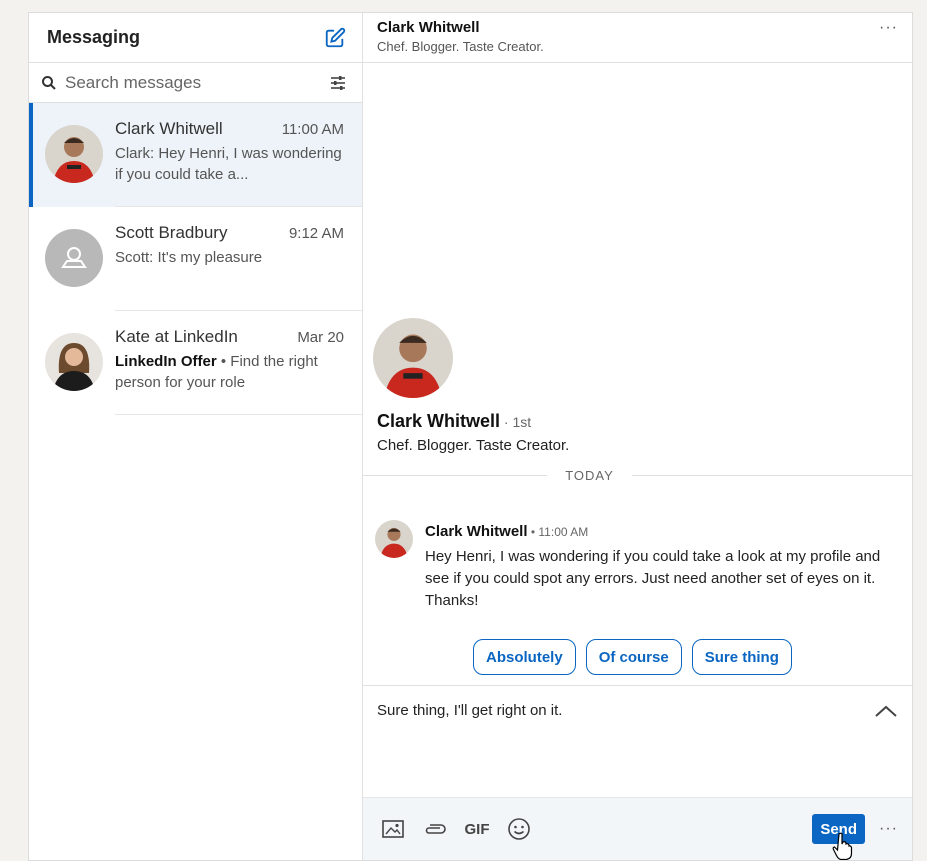  Describe the element at coordinates (741, 657) in the screenshot. I see `smart-reply-sure-thing: Sure thing` at that location.